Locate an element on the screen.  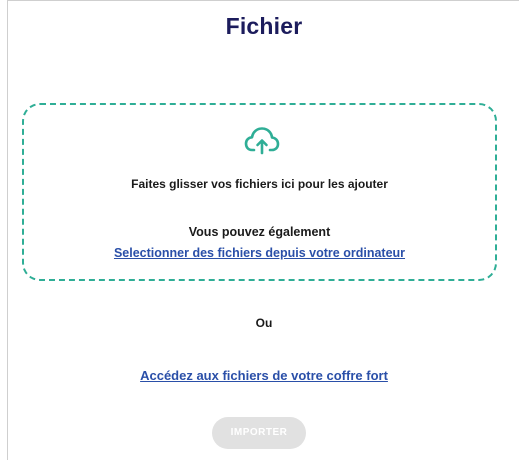
or-separator: Ou is located at coordinates (264, 323).